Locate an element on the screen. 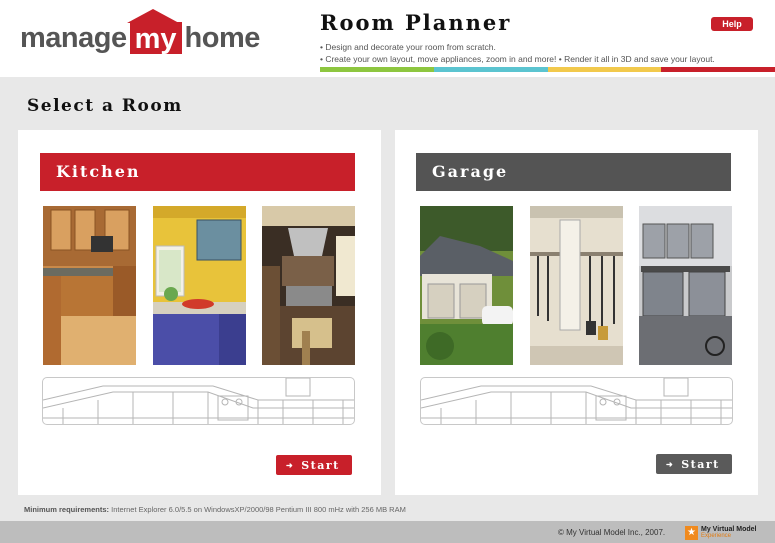  requirements-label: Minimum requirements: is located at coordinates (67, 509).